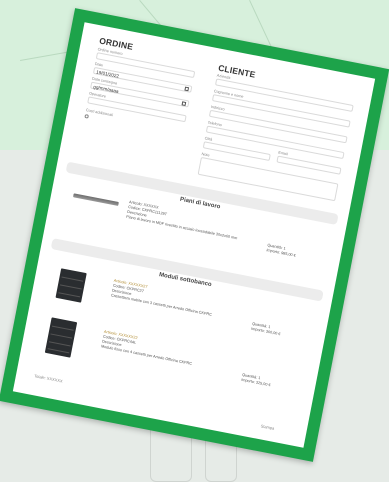  What do you see at coordinates (267, 427) in the screenshot?
I see `footer-stampa-link: Stampa` at bounding box center [267, 427].